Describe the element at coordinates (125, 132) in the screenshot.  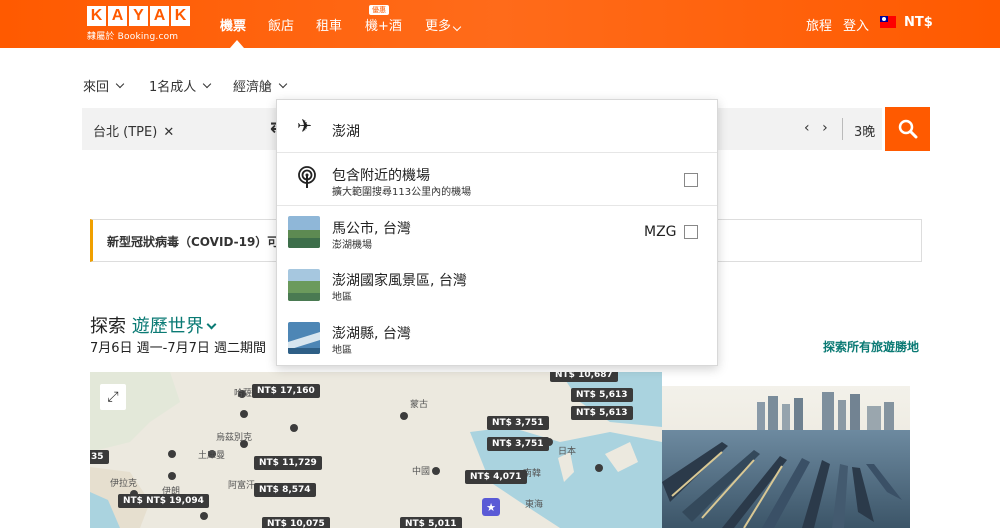
I see `origin-value: 台北 (TPE)` at that location.